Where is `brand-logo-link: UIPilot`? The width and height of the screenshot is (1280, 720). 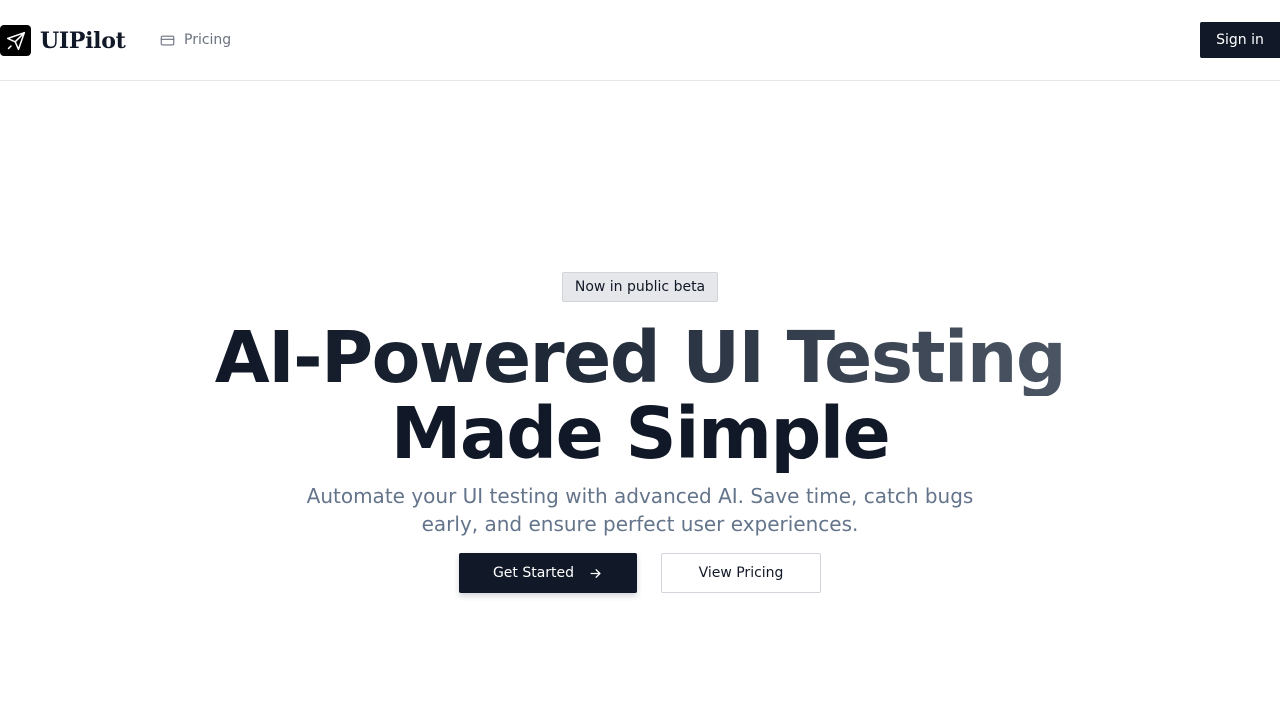 brand-logo-link: UIPilot is located at coordinates (63, 40).